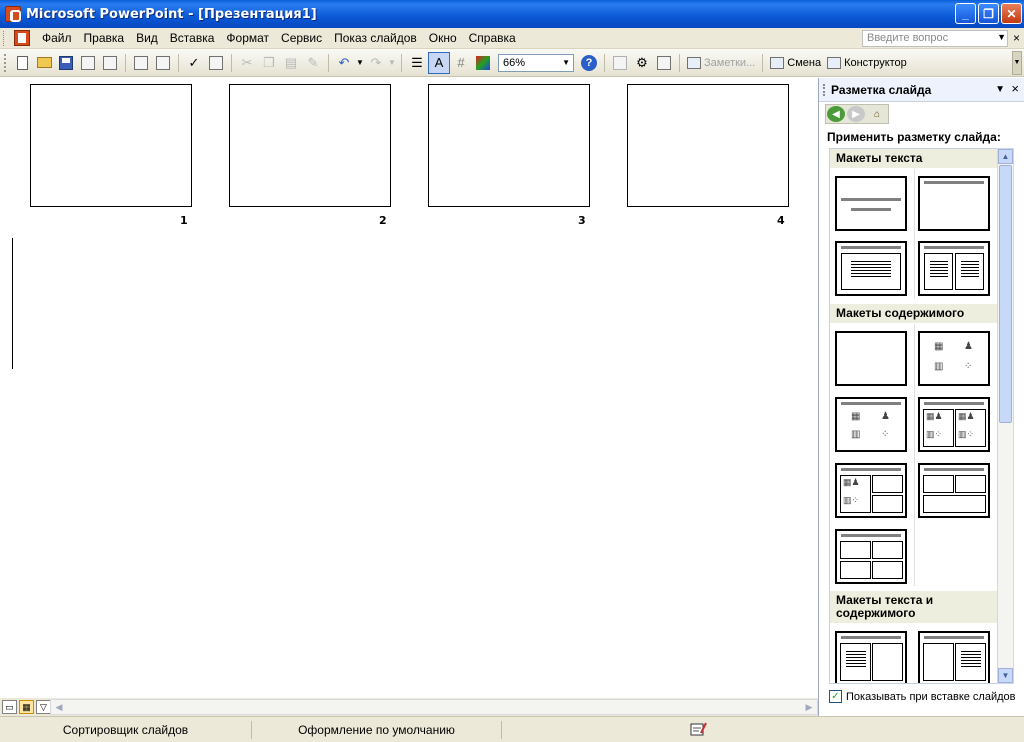  What do you see at coordinates (57, 38) in the screenshot?
I see `menu-file: Файл` at bounding box center [57, 38].